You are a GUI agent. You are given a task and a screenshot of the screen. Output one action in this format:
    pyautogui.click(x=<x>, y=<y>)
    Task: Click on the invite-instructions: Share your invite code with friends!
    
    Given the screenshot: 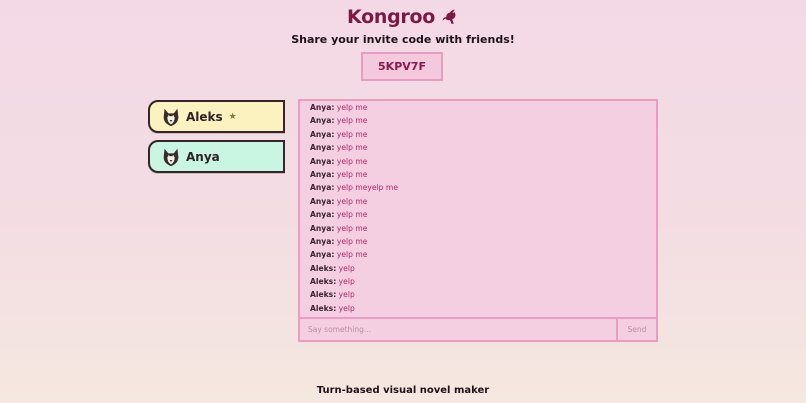 What is the action you would take?
    pyautogui.click(x=403, y=39)
    